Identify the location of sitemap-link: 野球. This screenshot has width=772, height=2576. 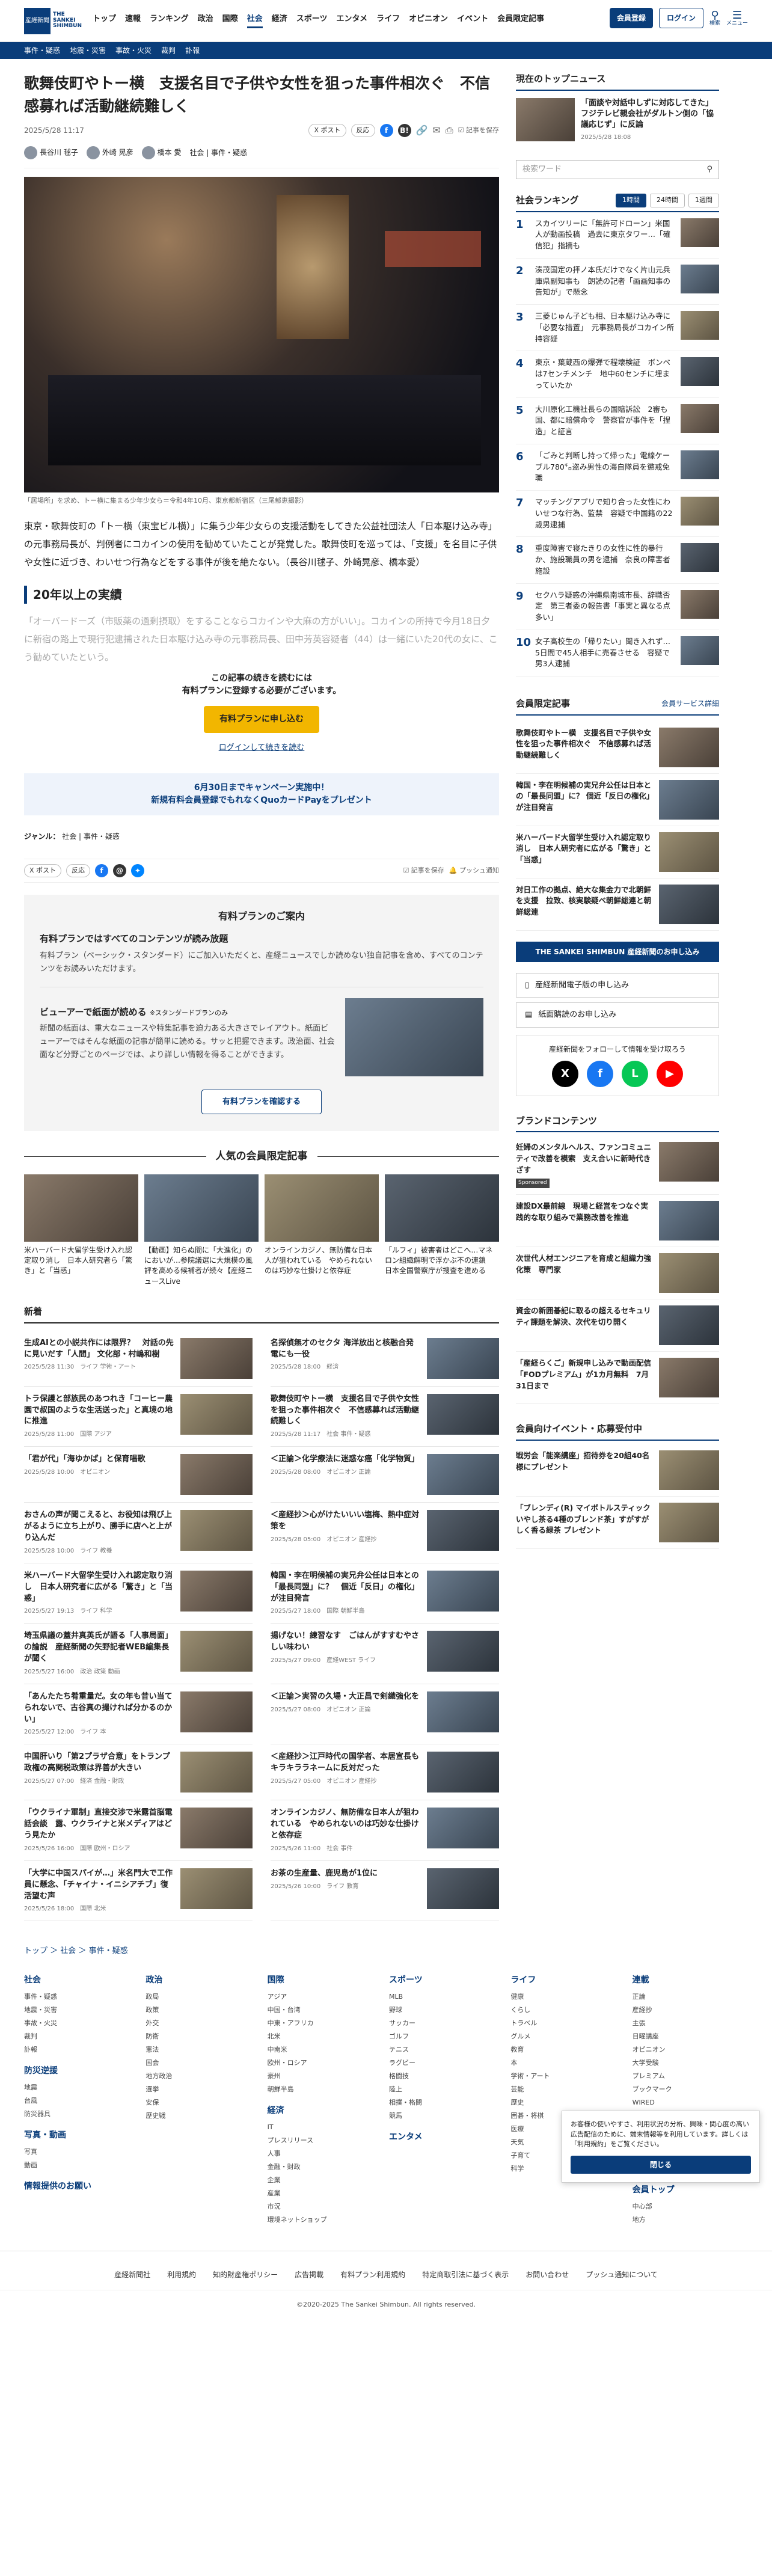
(446, 2010).